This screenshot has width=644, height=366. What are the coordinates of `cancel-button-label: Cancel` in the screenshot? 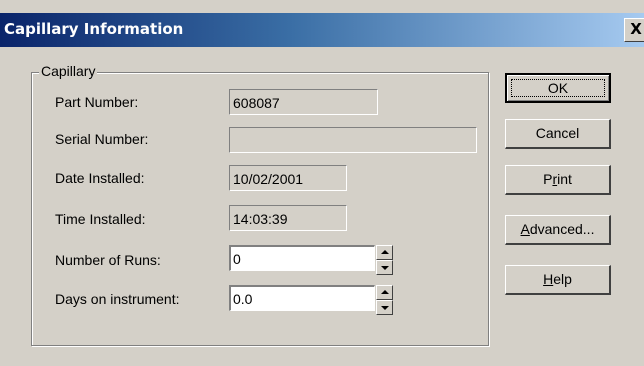 It's located at (557, 133).